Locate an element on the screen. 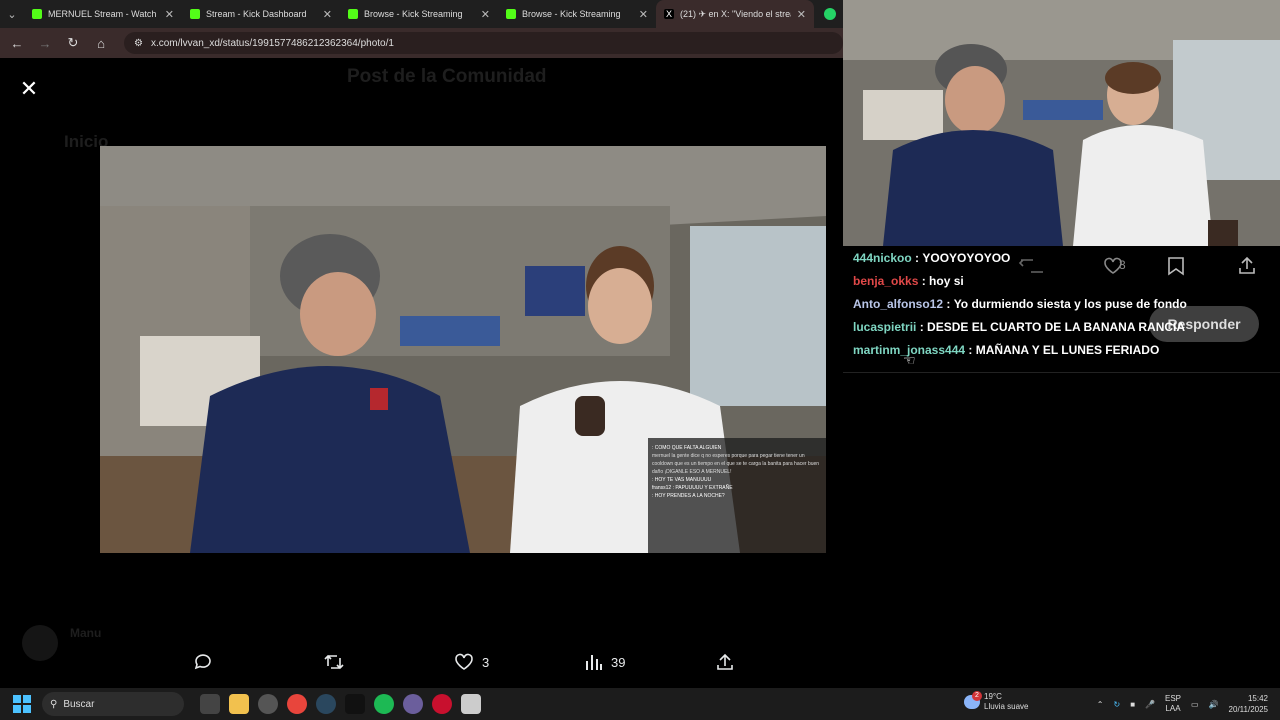 This screenshot has width=1280, height=720. views-chart-icon is located at coordinates (594, 662).